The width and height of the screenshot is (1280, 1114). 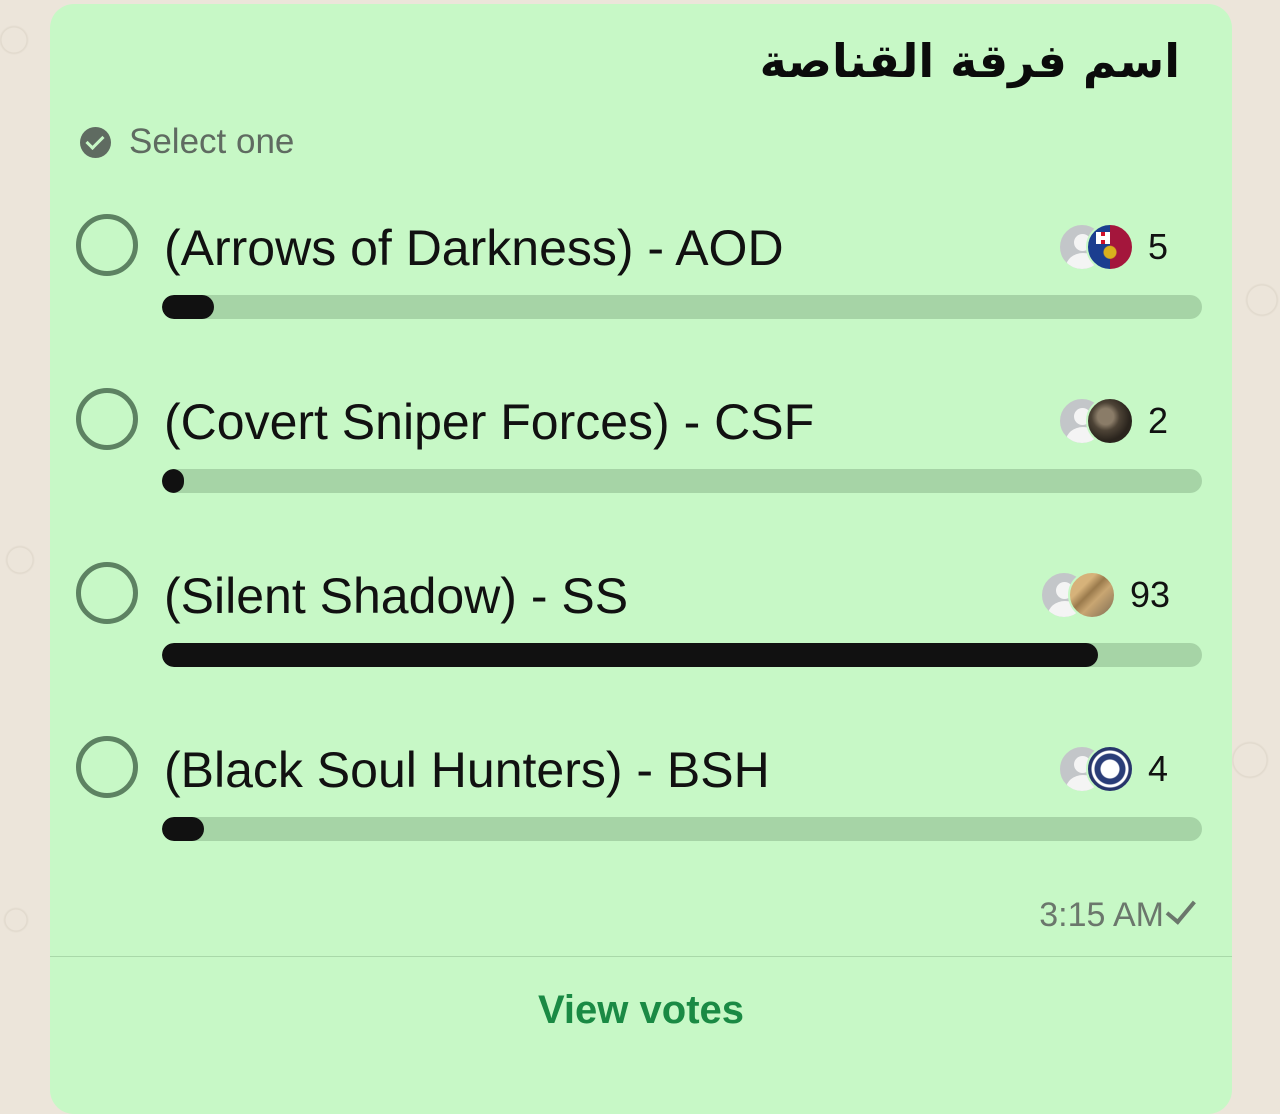 What do you see at coordinates (1180, 908) in the screenshot?
I see `single-check-icon` at bounding box center [1180, 908].